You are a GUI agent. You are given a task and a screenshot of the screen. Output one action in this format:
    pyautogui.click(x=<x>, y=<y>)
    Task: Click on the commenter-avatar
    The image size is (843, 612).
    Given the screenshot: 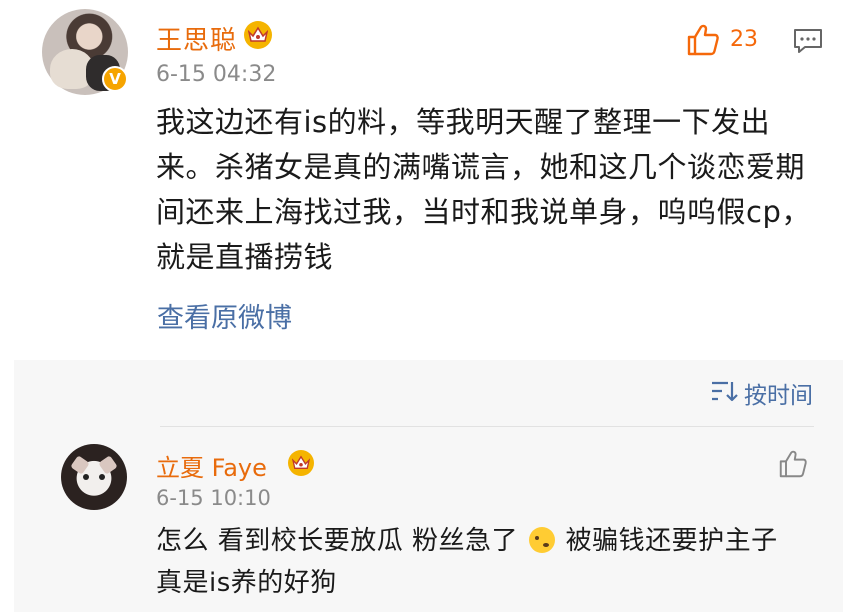 What is the action you would take?
    pyautogui.click(x=94, y=477)
    